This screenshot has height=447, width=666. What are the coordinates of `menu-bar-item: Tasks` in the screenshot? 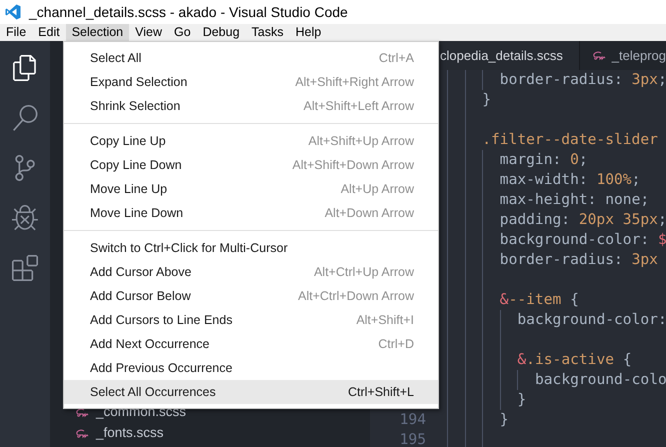 It's located at (268, 32).